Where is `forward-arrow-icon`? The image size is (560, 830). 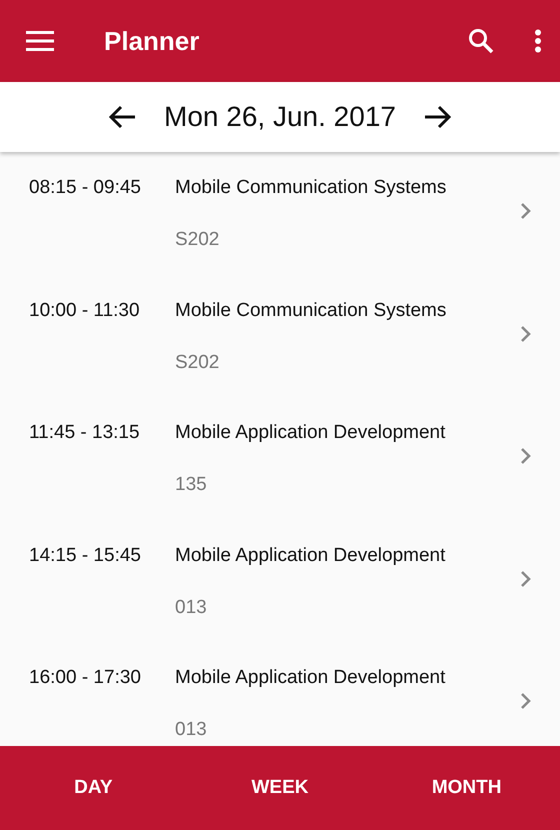
forward-arrow-icon is located at coordinates (438, 117).